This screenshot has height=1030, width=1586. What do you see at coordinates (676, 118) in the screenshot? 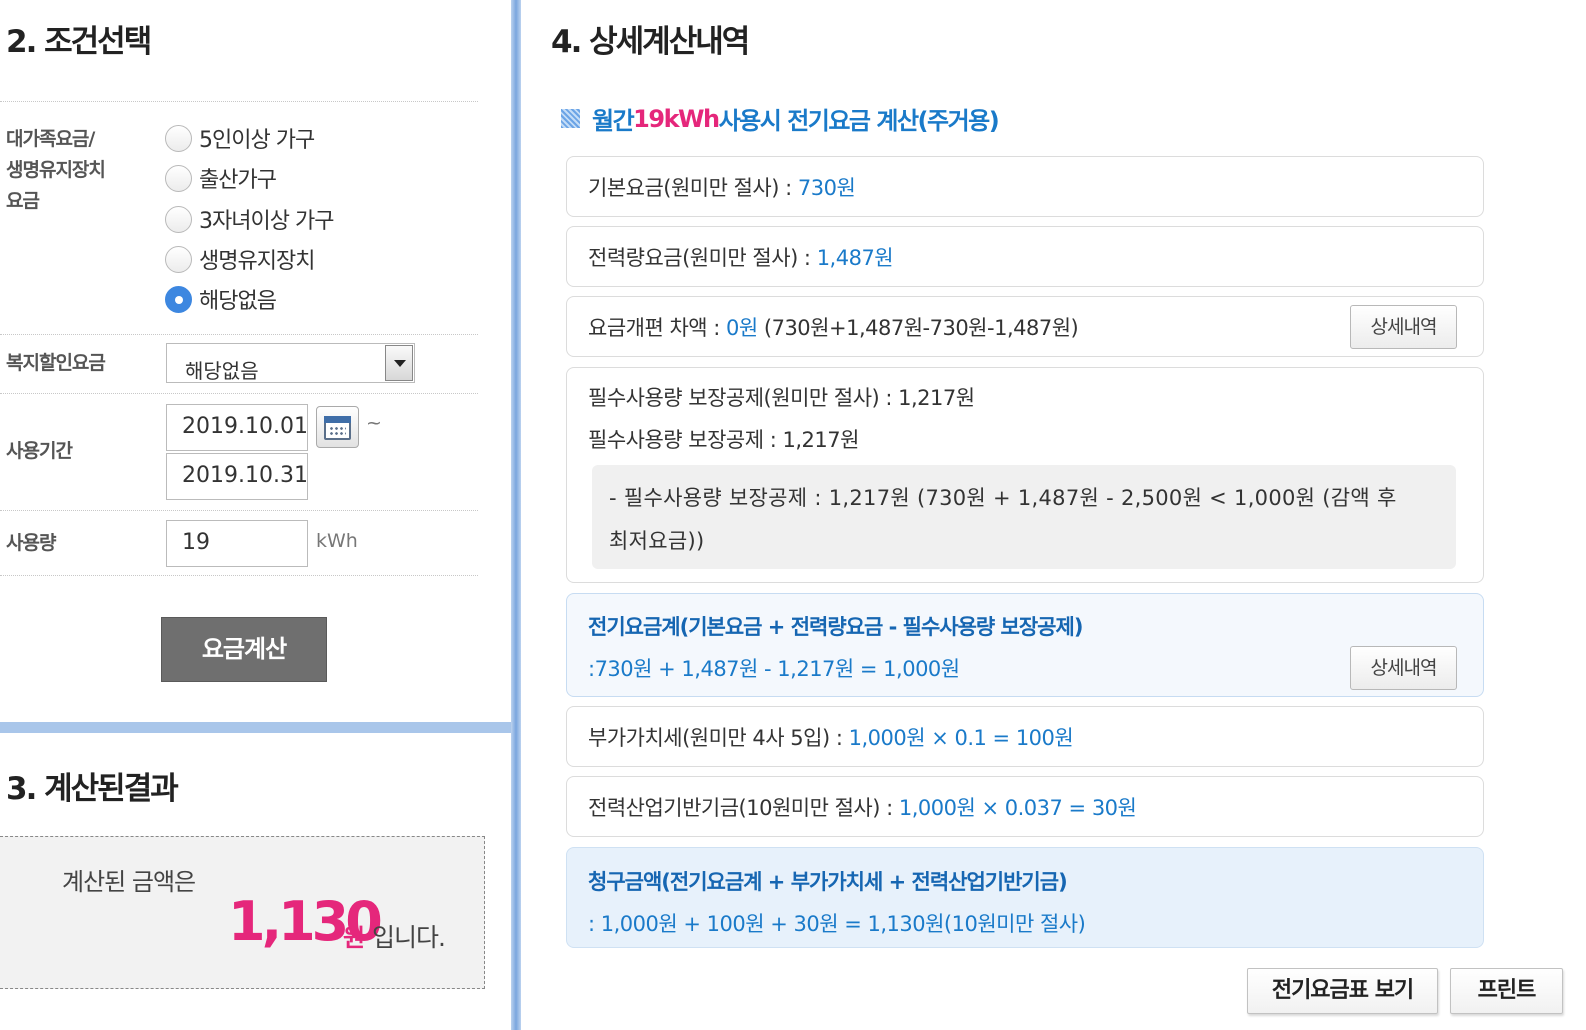
I see `subtitle-usage: 19kWh` at bounding box center [676, 118].